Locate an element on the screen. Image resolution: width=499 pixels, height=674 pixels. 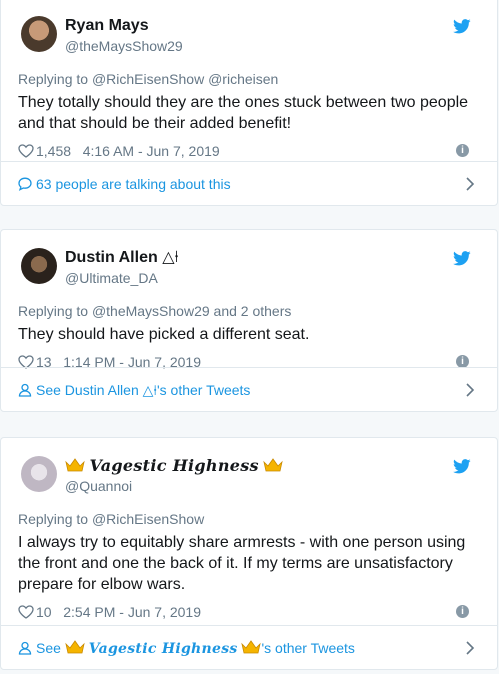
tweet-footer-link: 63 people are talking about this is located at coordinates (249, 183).